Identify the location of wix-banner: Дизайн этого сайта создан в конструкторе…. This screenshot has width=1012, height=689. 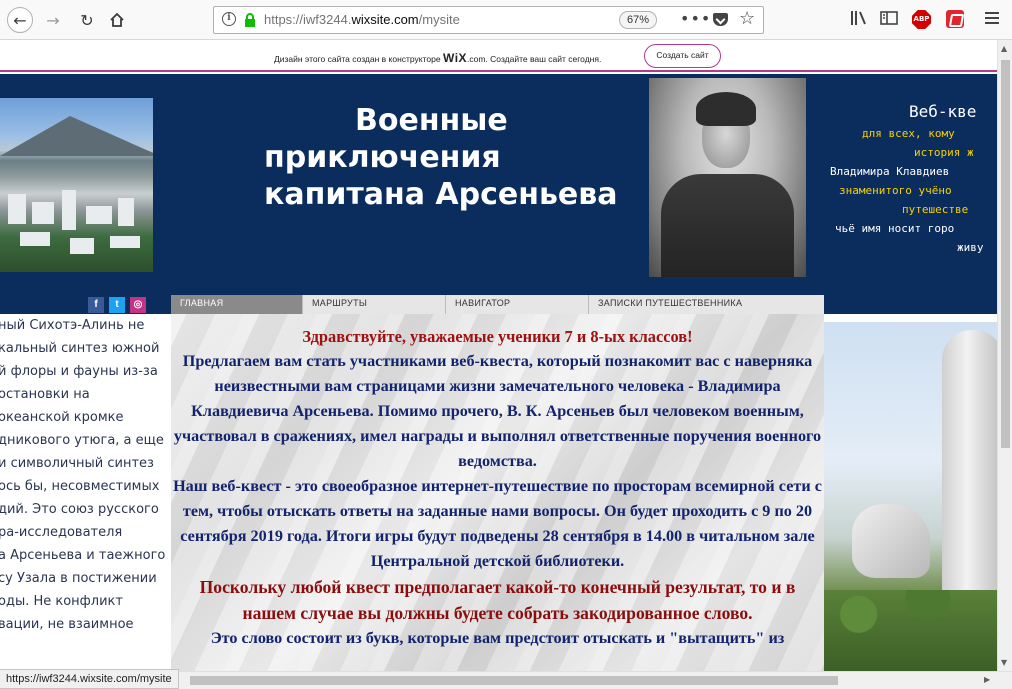
(498, 56).